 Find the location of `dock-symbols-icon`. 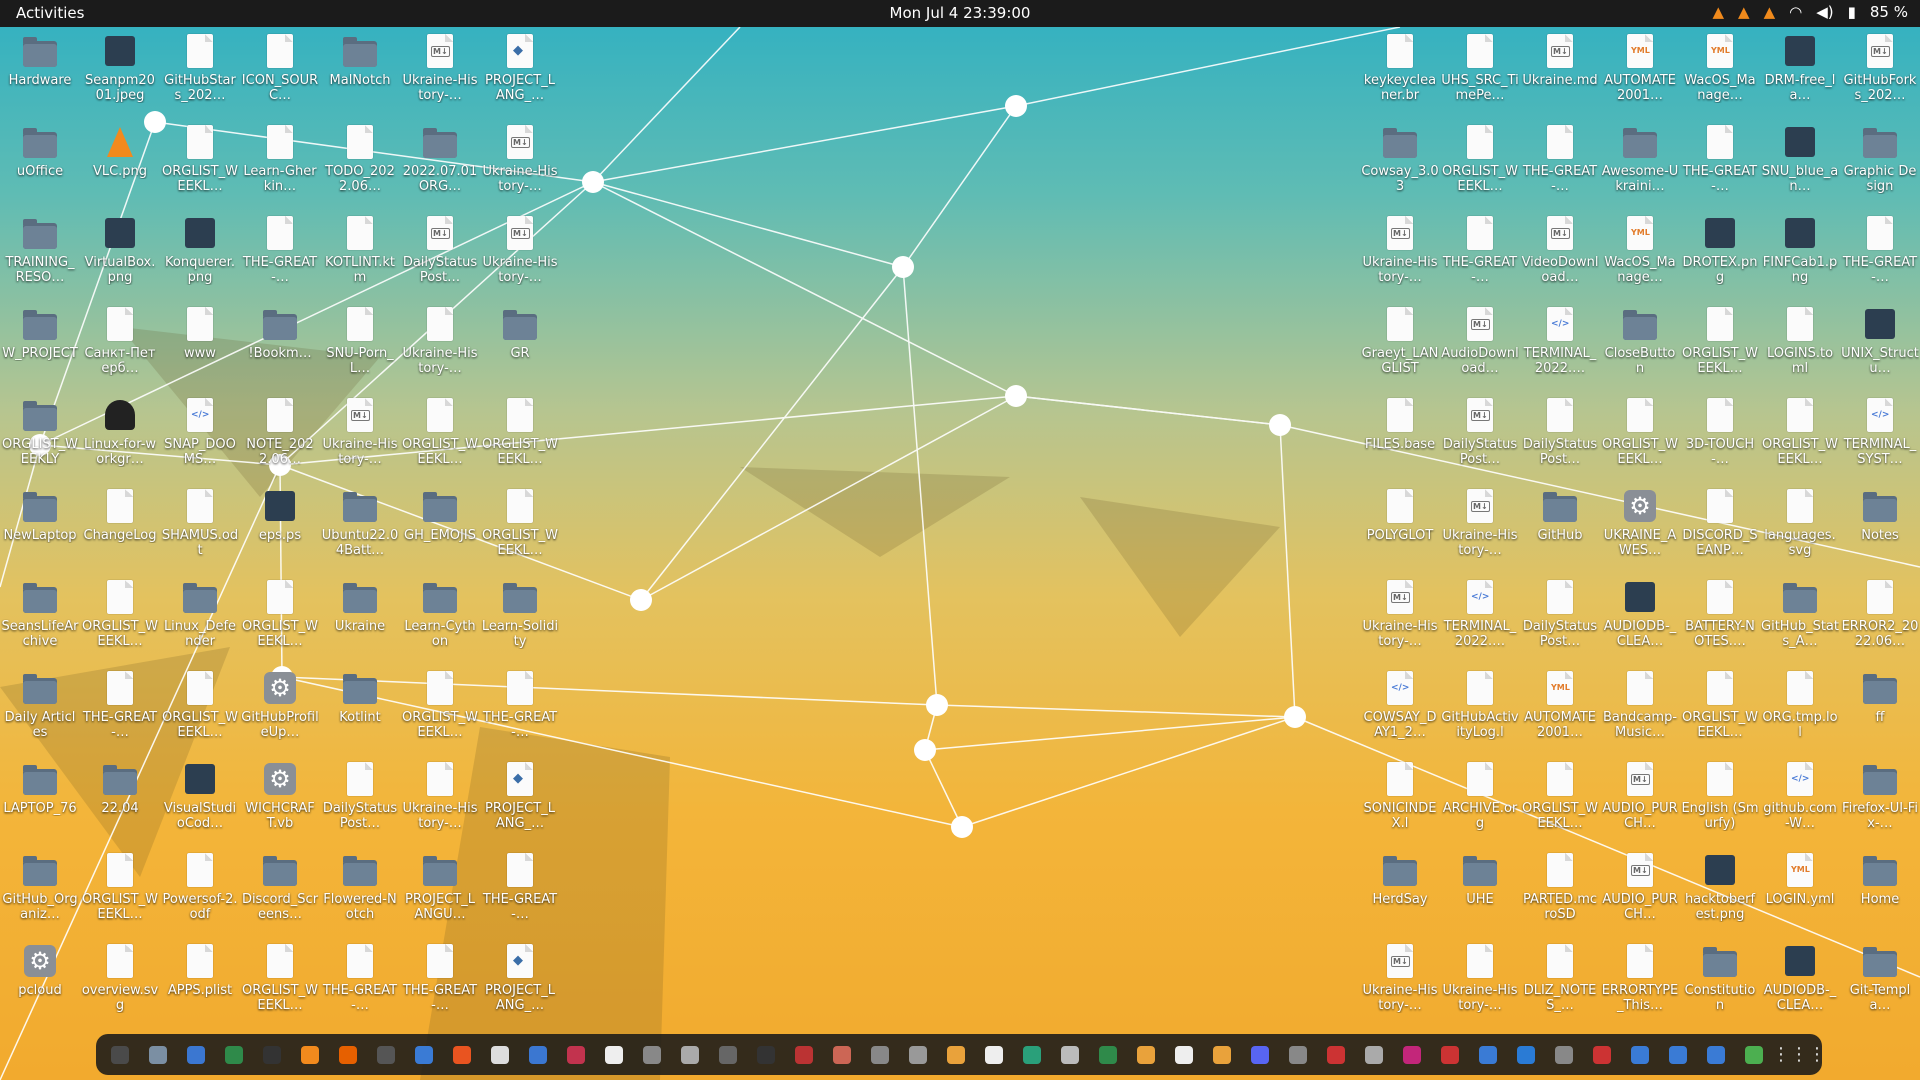

dock-symbols-icon is located at coordinates (1374, 1055).